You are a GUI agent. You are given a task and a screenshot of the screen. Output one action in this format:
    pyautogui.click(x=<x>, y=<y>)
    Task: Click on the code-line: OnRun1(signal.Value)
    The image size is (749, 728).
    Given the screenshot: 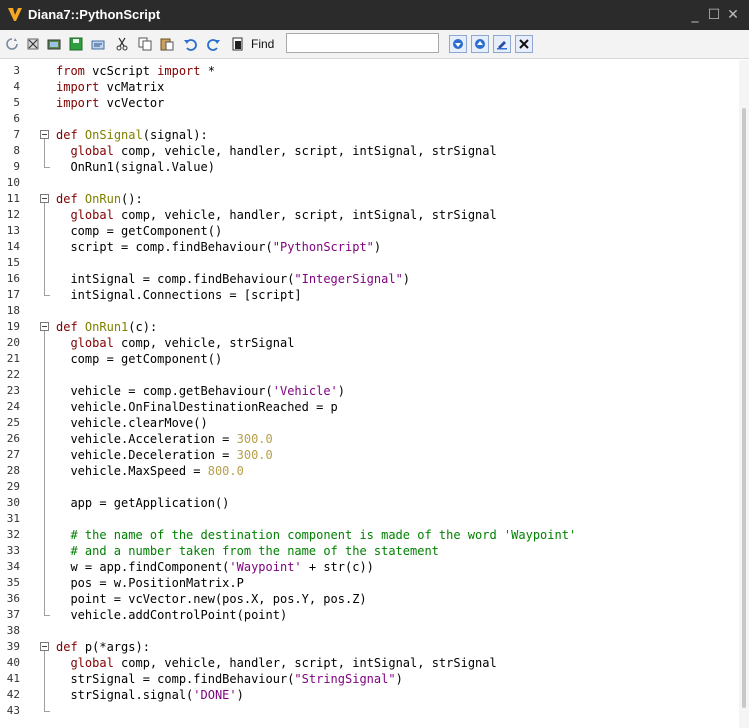 What is the action you would take?
    pyautogui.click(x=135, y=167)
    